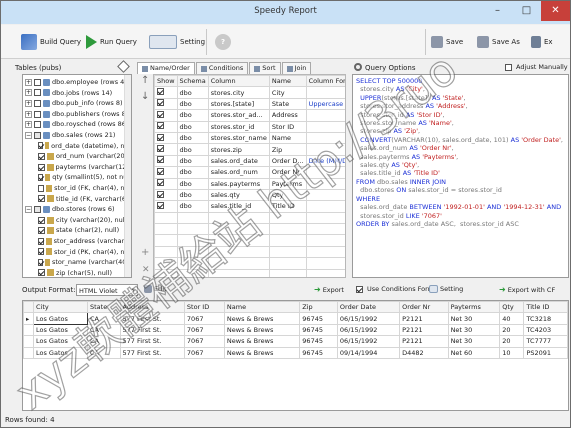  I want to click on result-cell: TC7777, so click(545, 341).